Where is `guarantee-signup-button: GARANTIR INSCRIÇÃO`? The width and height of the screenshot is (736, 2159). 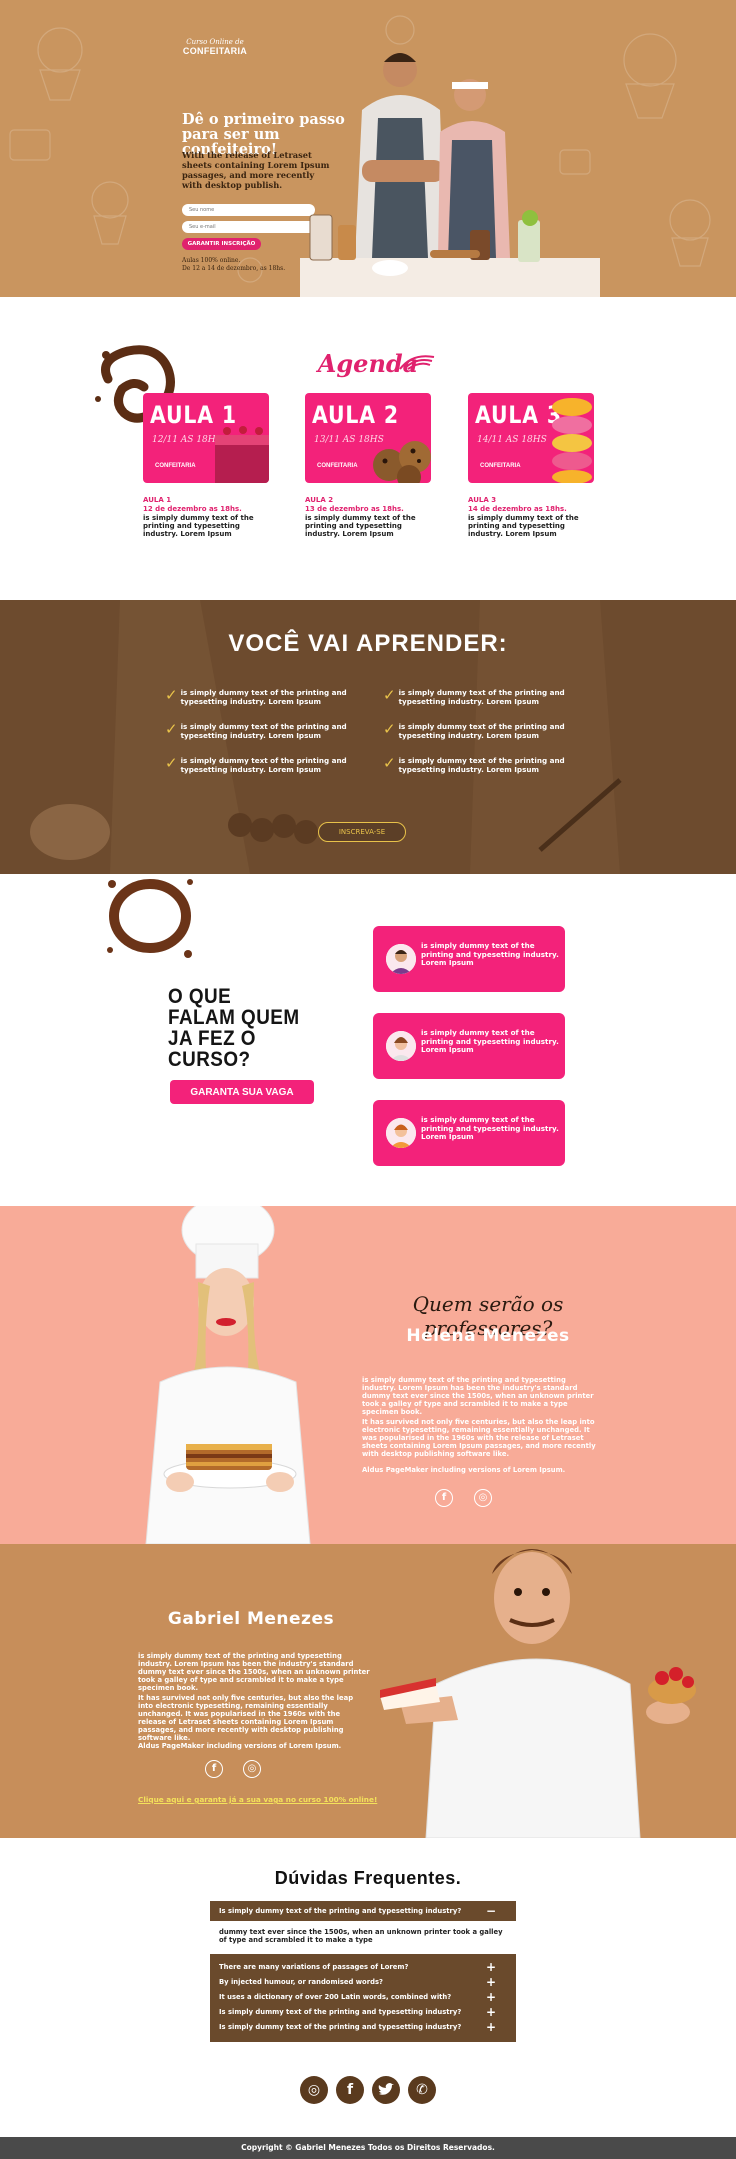
guarantee-signup-button: GARANTIR INSCRIÇÃO is located at coordinates (221, 244).